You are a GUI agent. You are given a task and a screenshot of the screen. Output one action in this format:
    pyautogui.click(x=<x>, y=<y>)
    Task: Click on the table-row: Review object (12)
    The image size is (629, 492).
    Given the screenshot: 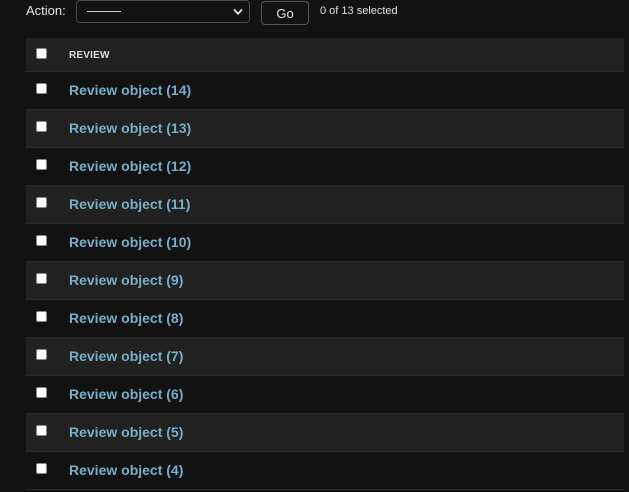 What is the action you would take?
    pyautogui.click(x=325, y=167)
    